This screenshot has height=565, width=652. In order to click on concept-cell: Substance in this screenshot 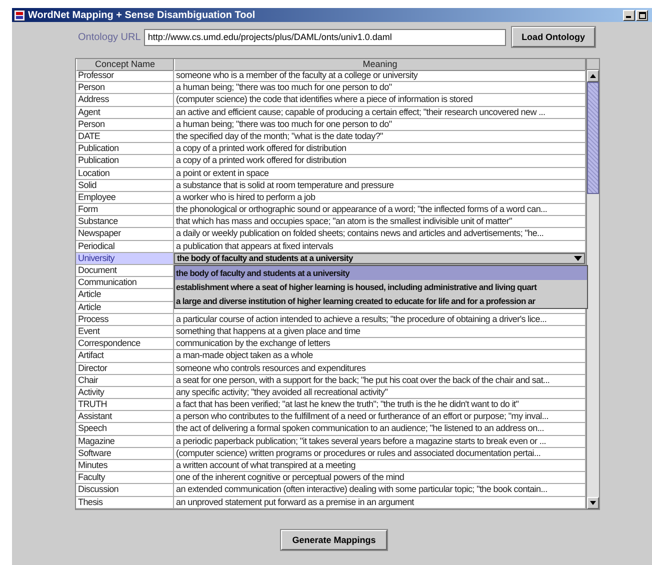, I will do `click(125, 222)`.